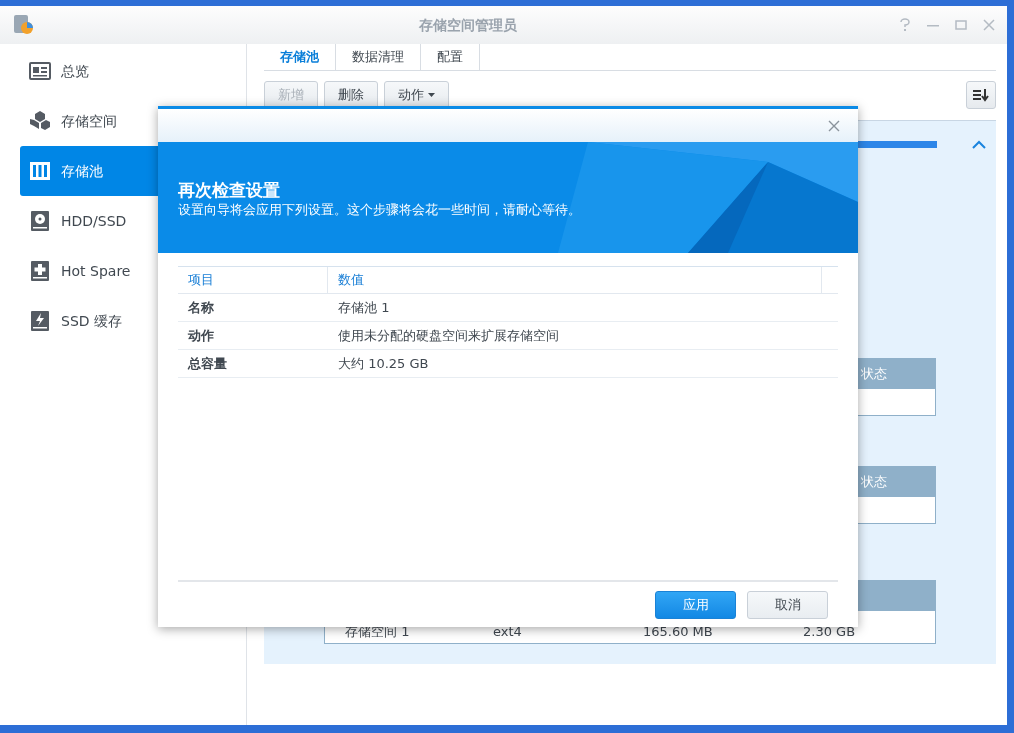 The image size is (1014, 733). What do you see at coordinates (207, 363) in the screenshot?
I see `table-cell-text: 总容量` at bounding box center [207, 363].